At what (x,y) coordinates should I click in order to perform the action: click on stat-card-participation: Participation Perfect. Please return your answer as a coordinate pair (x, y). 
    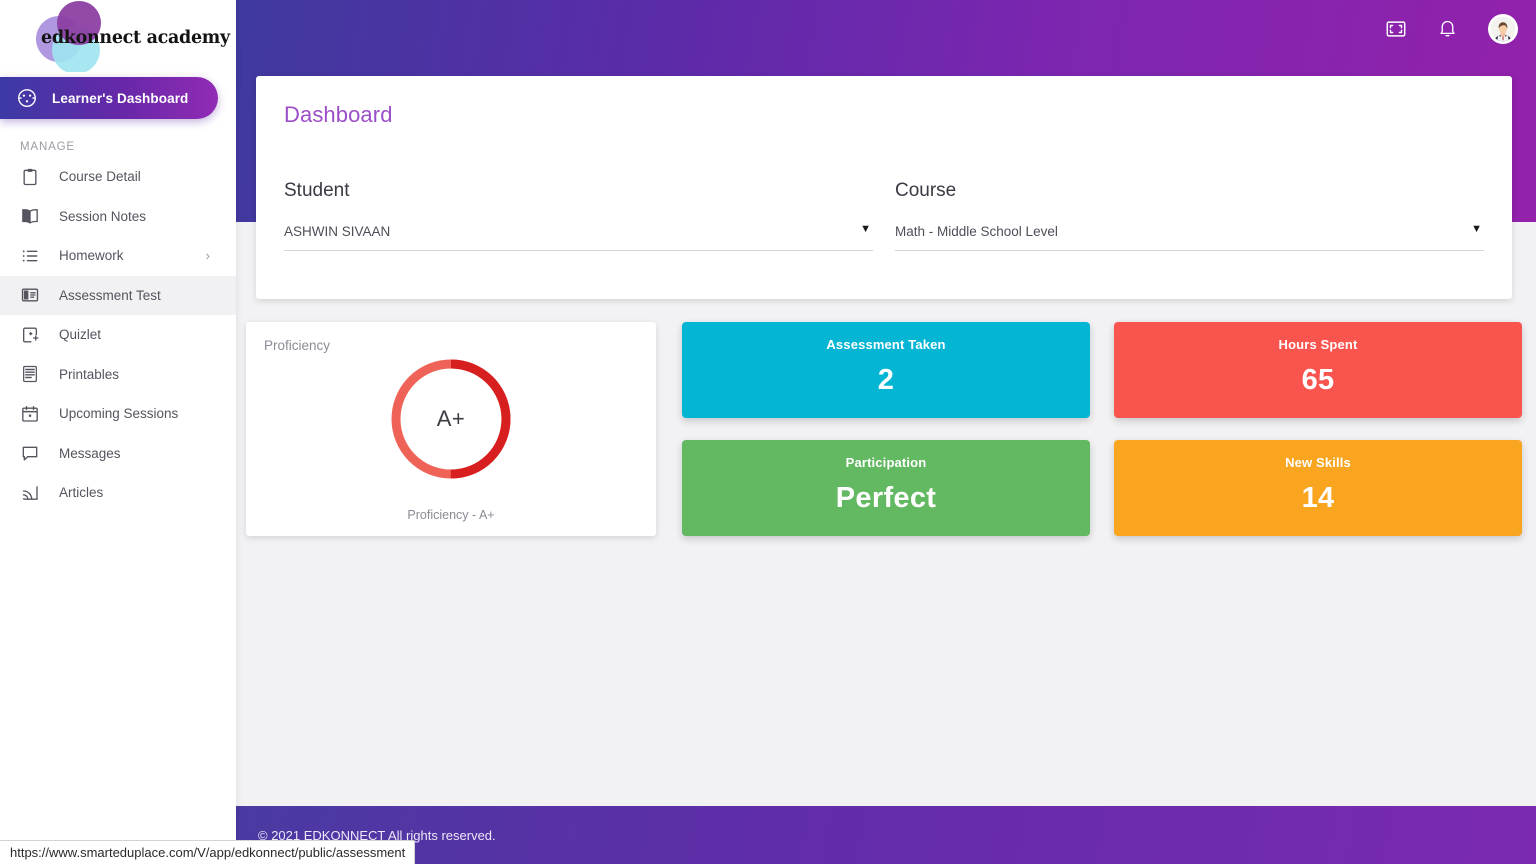
    Looking at the image, I should click on (886, 488).